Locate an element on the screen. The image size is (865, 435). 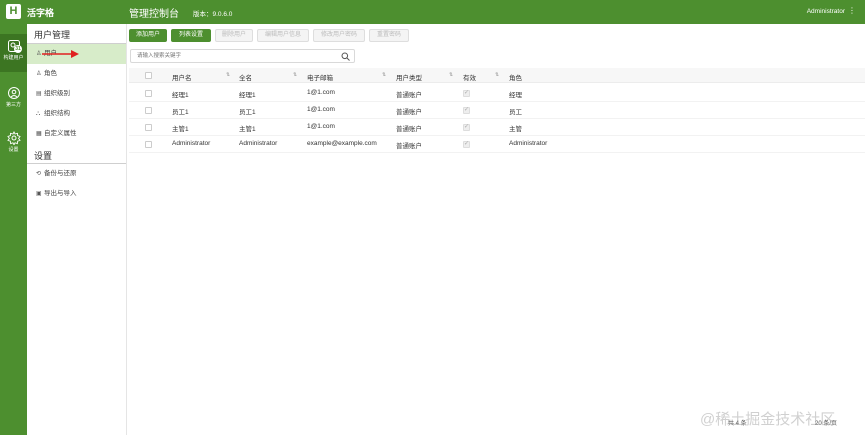
section-title-user-management: 用户管理 is located at coordinates (52, 35).